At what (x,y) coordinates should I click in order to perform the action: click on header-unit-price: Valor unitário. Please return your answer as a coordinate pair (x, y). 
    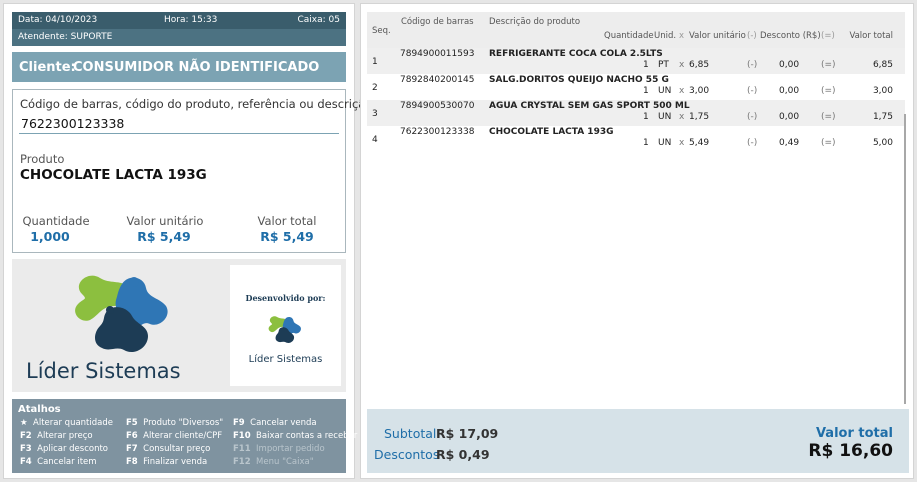
    Looking at the image, I should click on (717, 36).